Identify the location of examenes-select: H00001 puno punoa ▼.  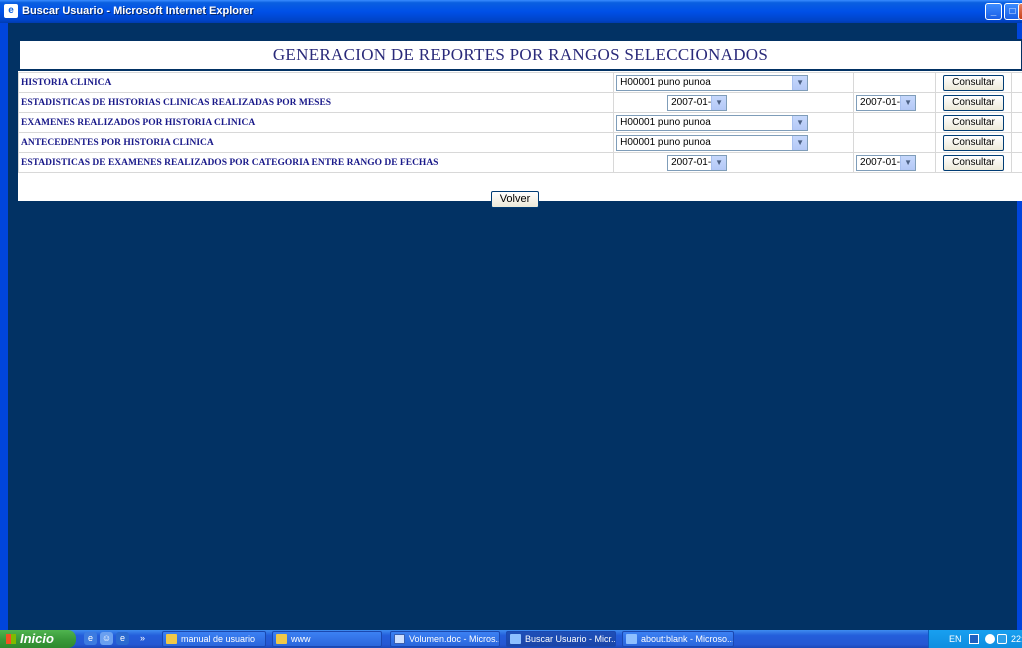
(712, 122).